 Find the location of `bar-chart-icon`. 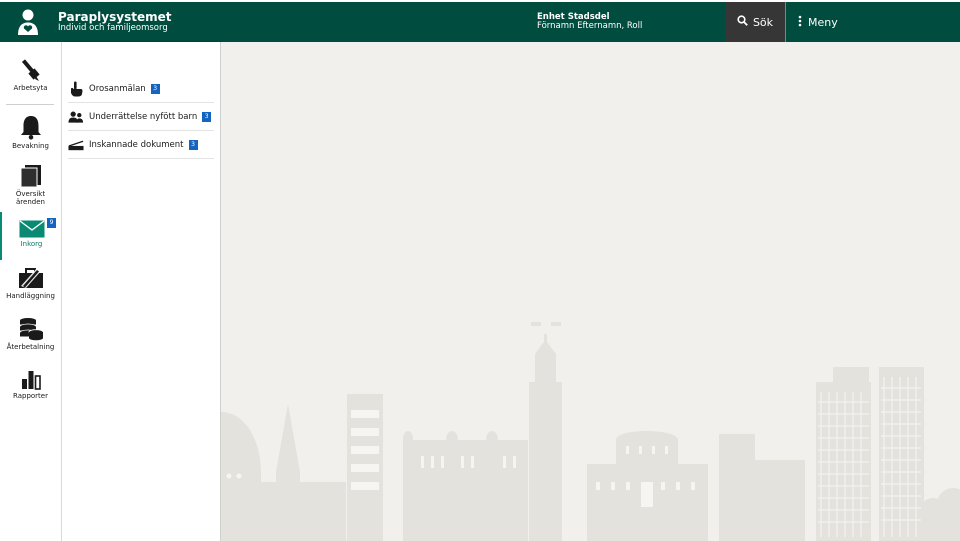

bar-chart-icon is located at coordinates (30, 377).